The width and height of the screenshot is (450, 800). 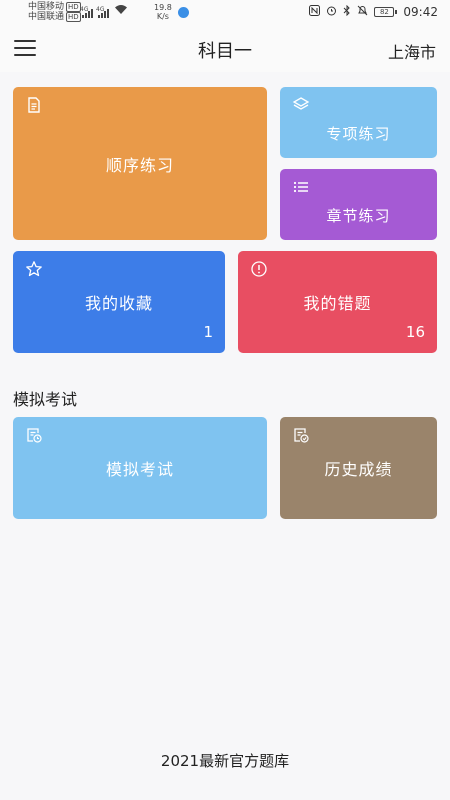 I want to click on alarm-icon, so click(x=331, y=12).